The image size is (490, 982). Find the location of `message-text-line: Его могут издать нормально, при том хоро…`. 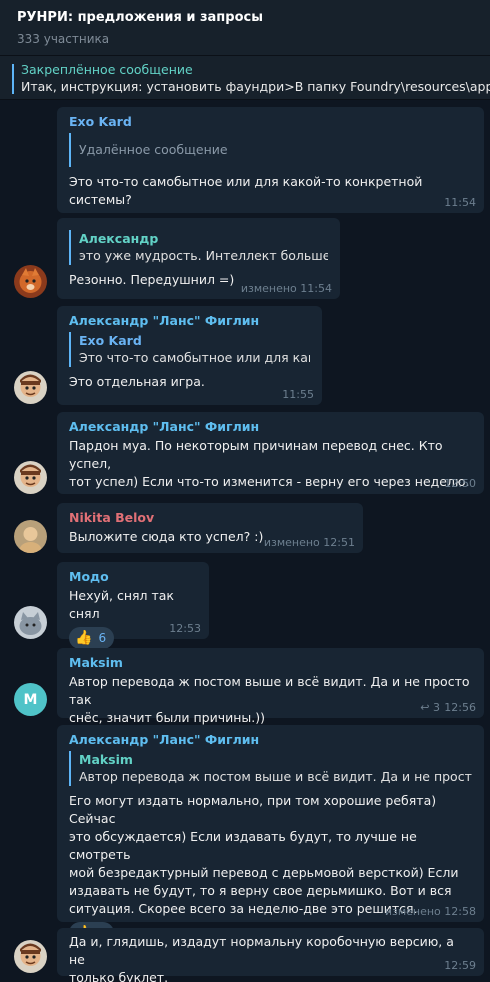

message-text-line: Его могут издать нормально, при том хоро… is located at coordinates (253, 809).